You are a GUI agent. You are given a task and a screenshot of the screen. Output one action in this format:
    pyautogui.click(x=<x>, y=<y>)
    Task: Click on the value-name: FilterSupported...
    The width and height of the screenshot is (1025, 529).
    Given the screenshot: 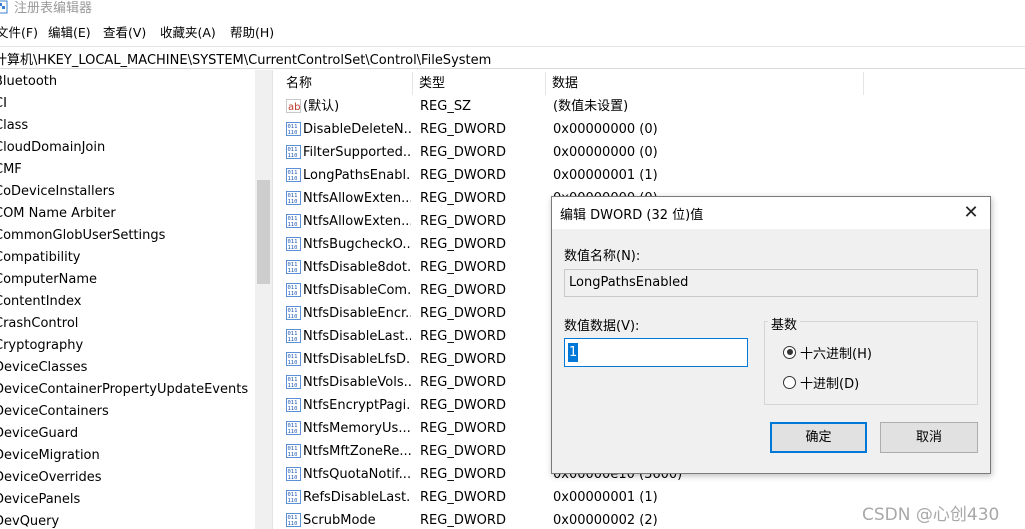 What is the action you would take?
    pyautogui.click(x=357, y=152)
    